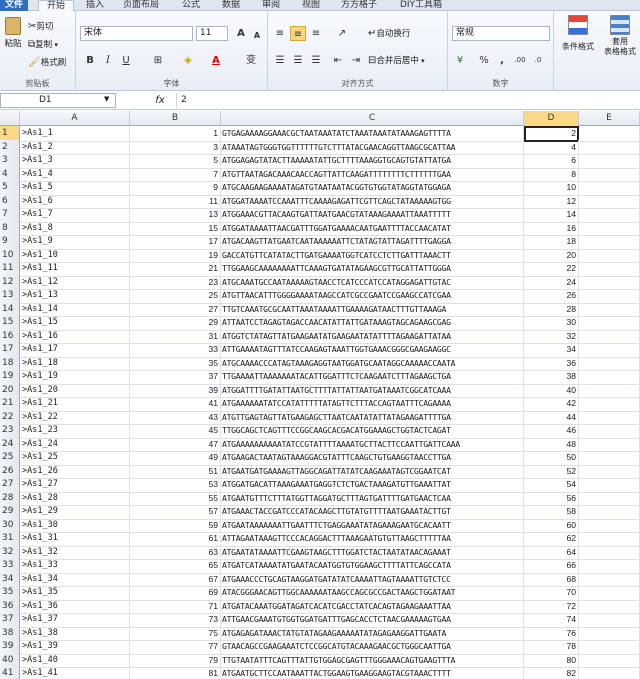  I want to click on format-painter-button: 🖌格式刷, so click(47, 63).